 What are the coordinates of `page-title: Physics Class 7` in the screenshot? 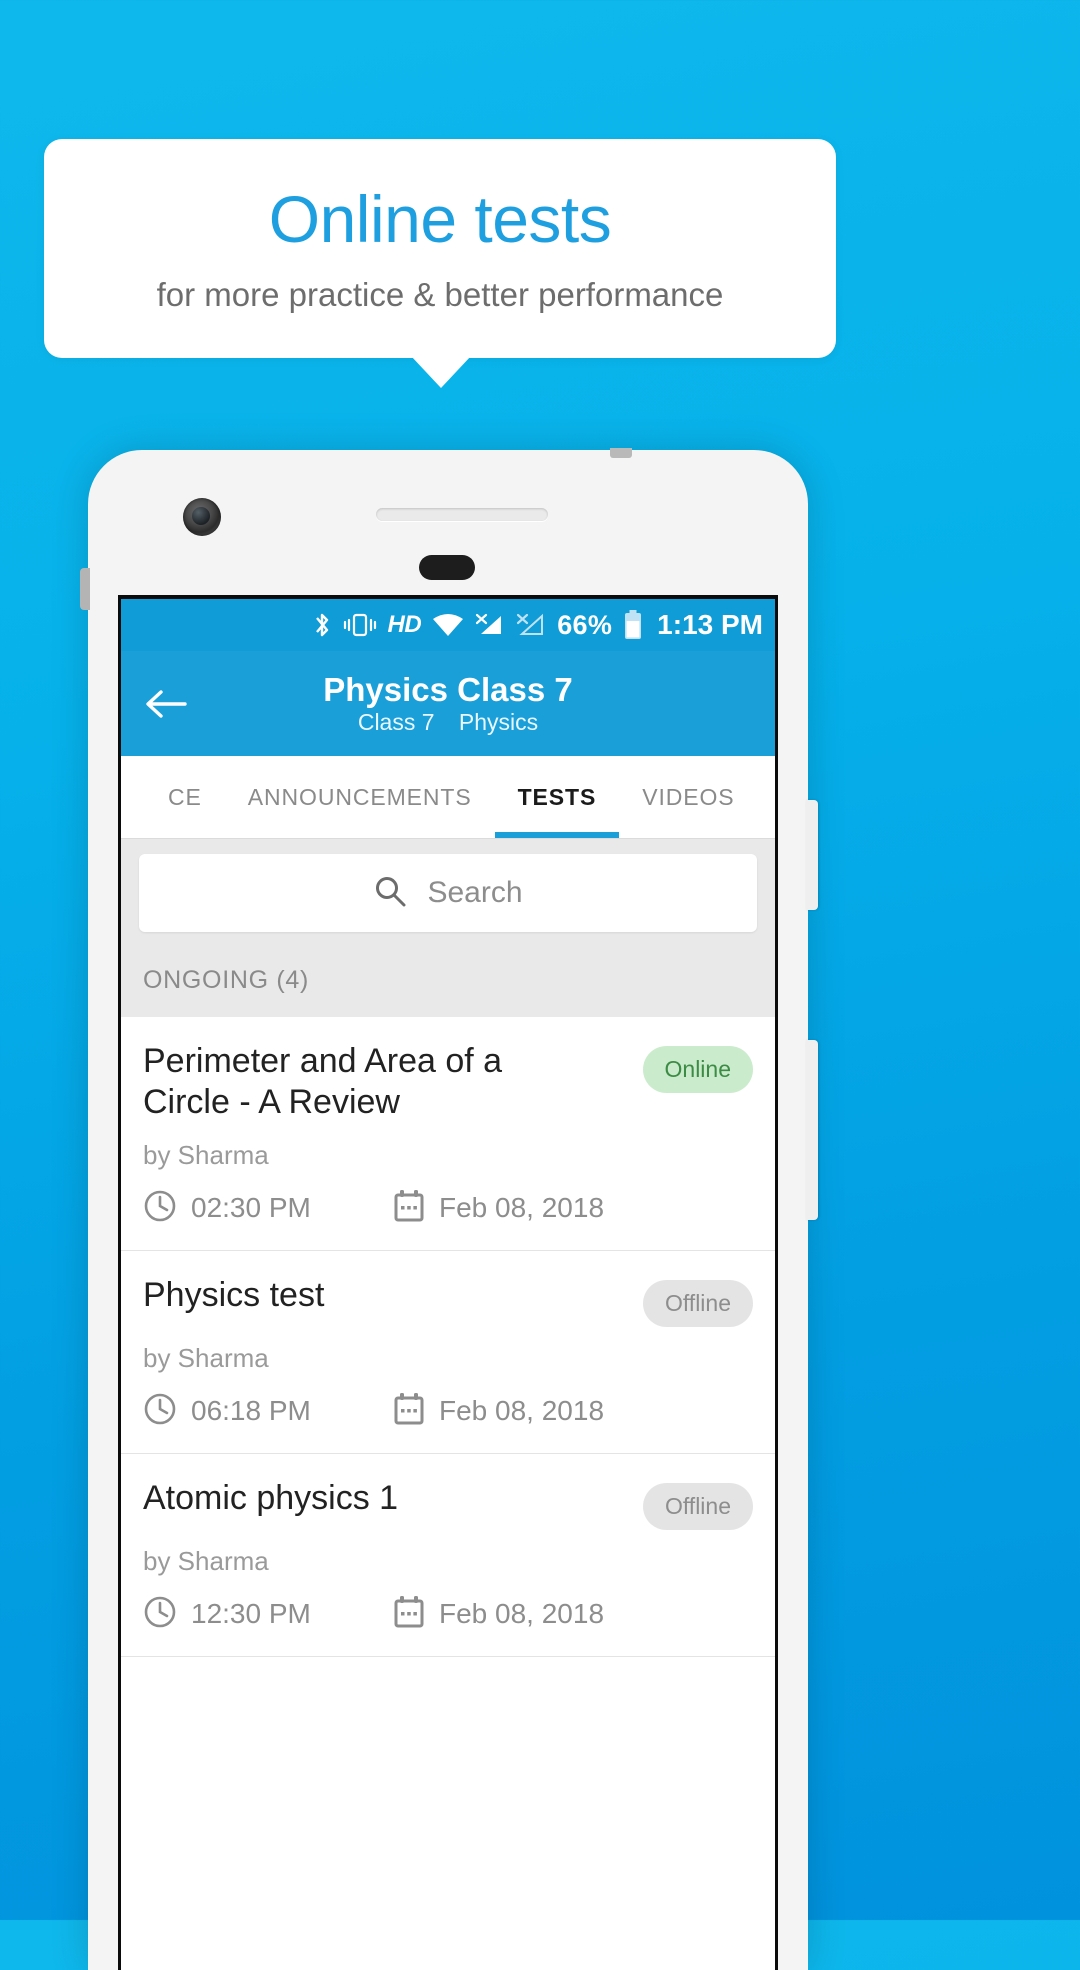 It's located at (448, 689).